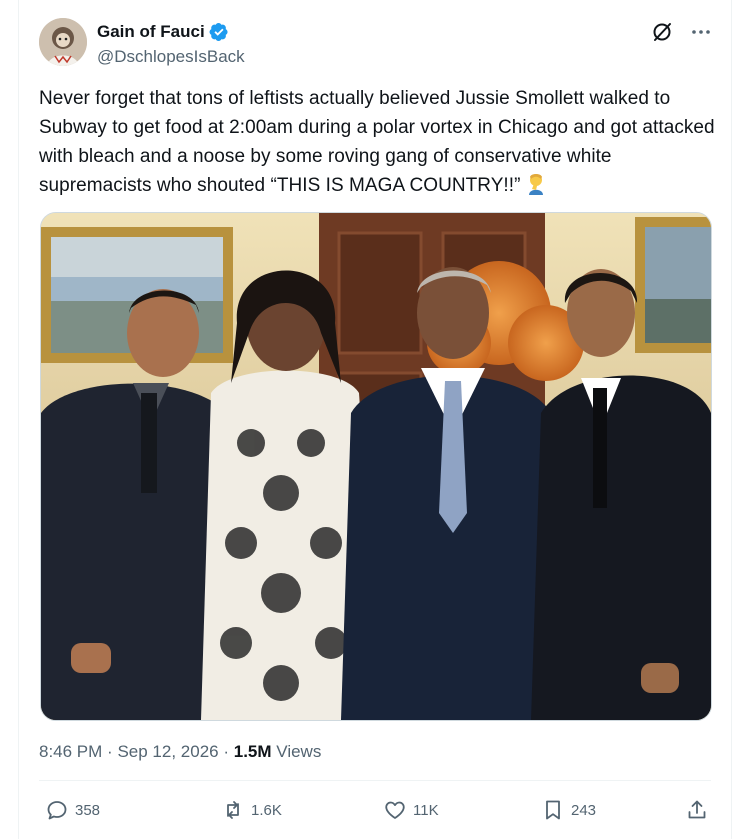  What do you see at coordinates (233, 810) in the screenshot?
I see `repost-icon` at bounding box center [233, 810].